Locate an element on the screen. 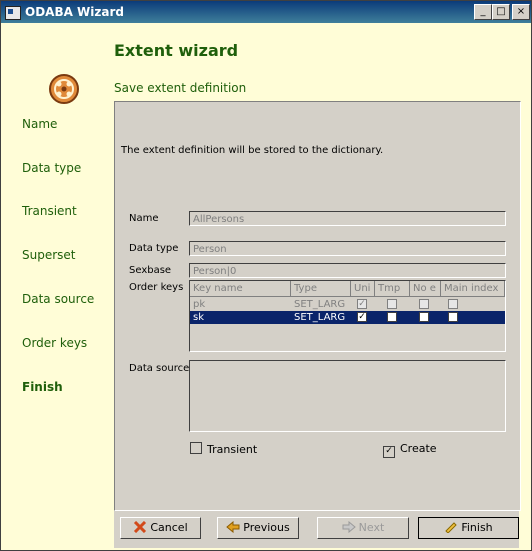  button-bar: Cancel Previous Next Finish is located at coordinates (316, 529).